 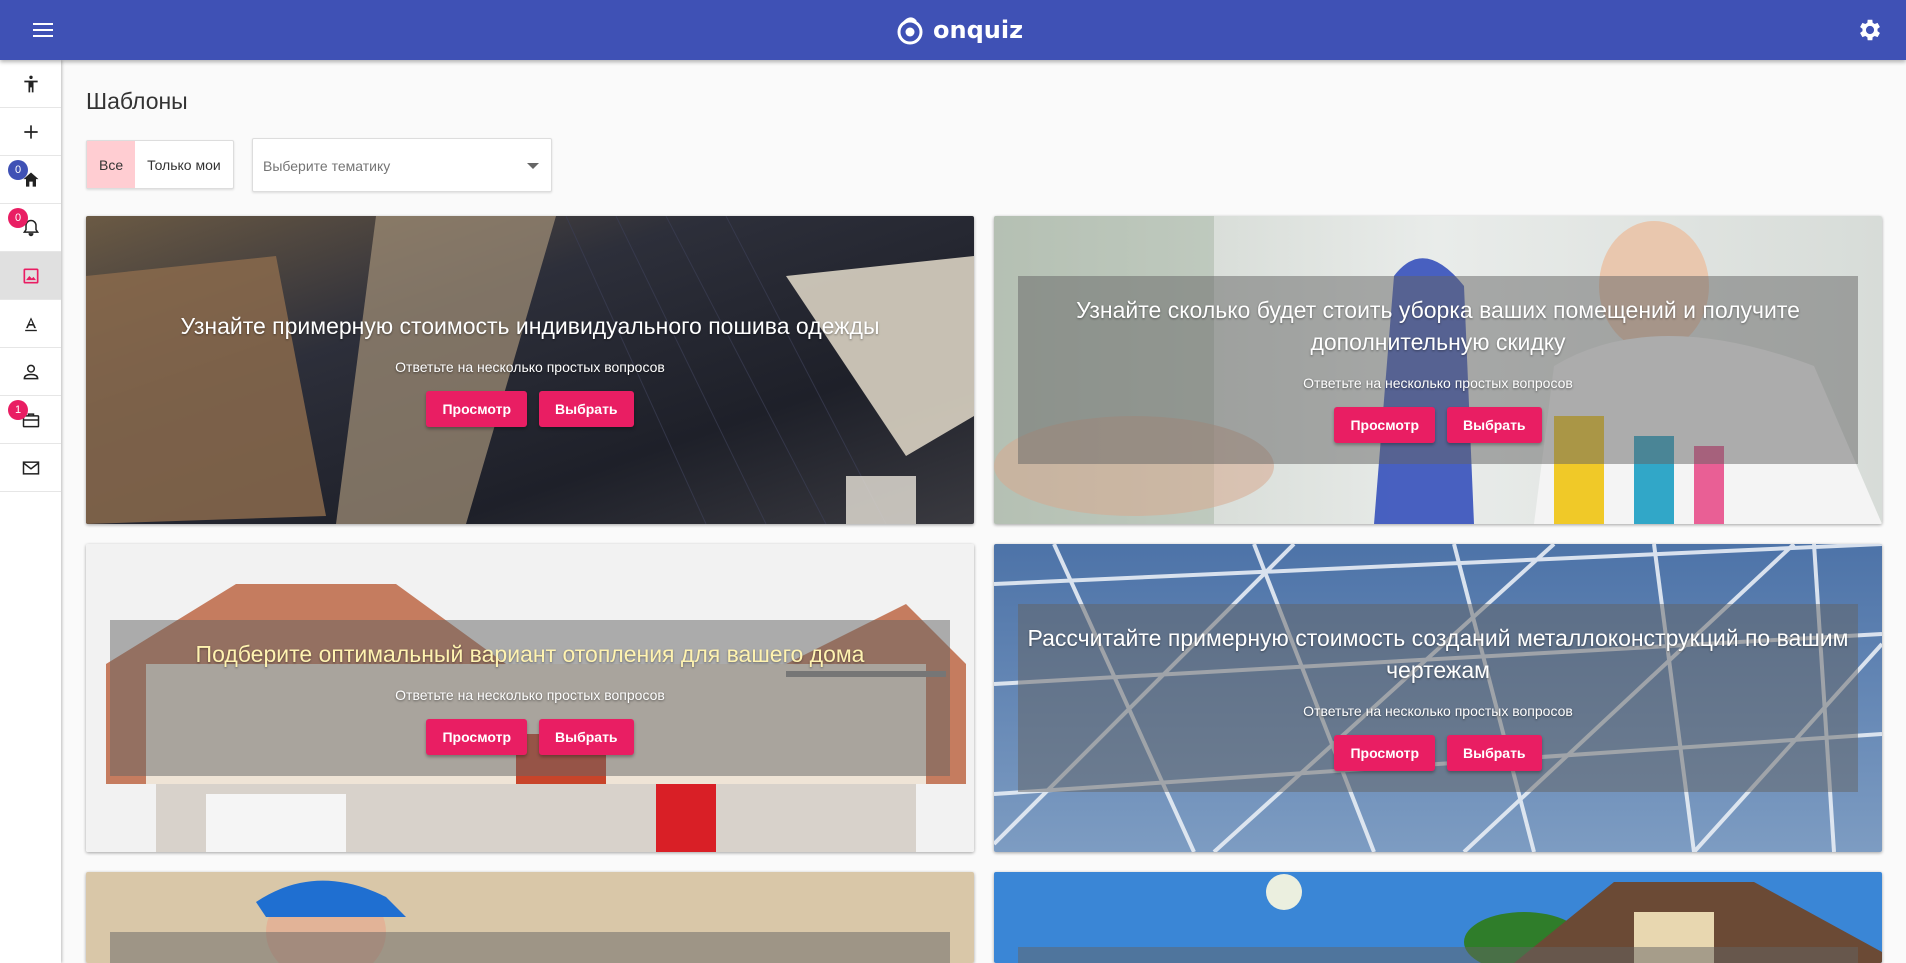 I want to click on text-format-icon, so click(x=30, y=323).